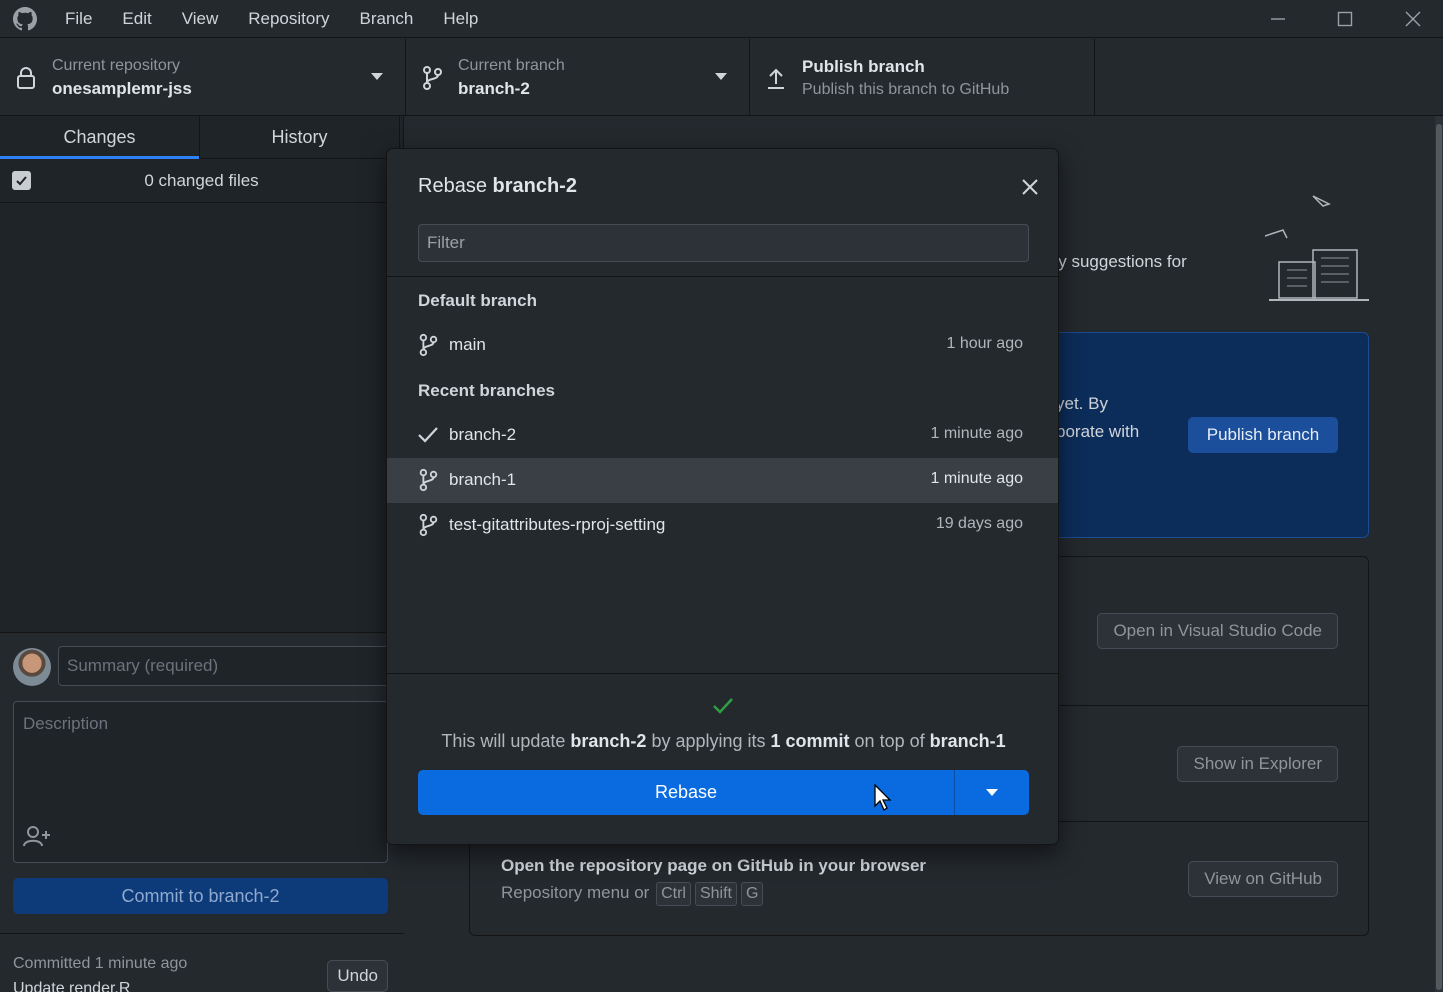 The width and height of the screenshot is (1443, 992). Describe the element at coordinates (608, 741) in the screenshot. I see `msg-branch: branch-2` at that location.